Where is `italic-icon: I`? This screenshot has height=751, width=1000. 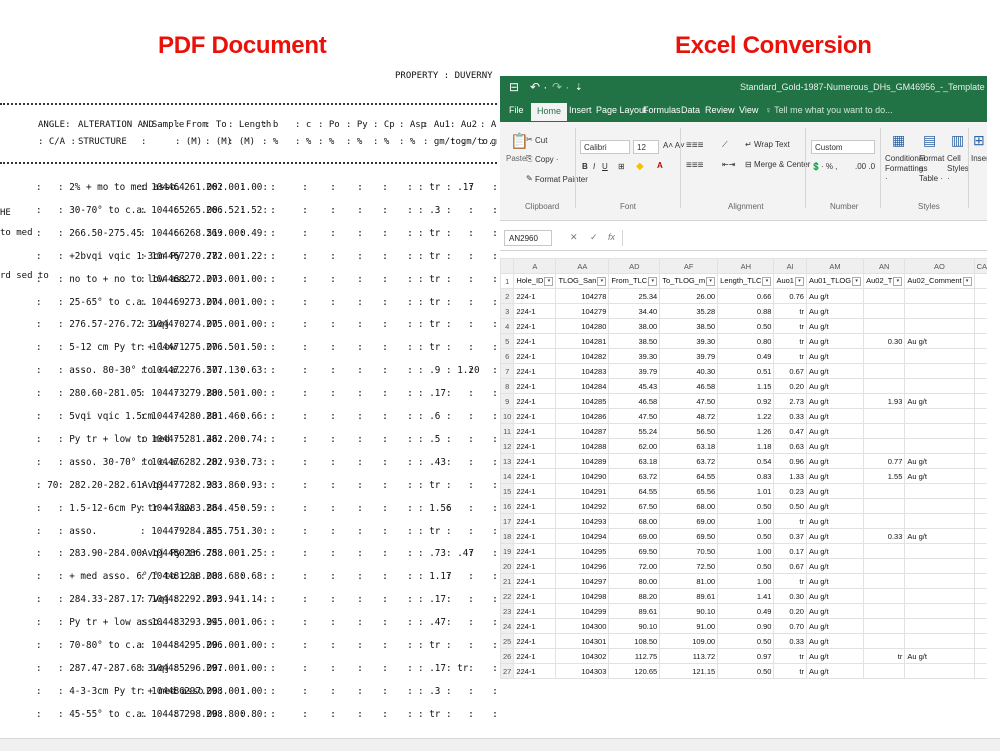 italic-icon: I is located at coordinates (594, 166).